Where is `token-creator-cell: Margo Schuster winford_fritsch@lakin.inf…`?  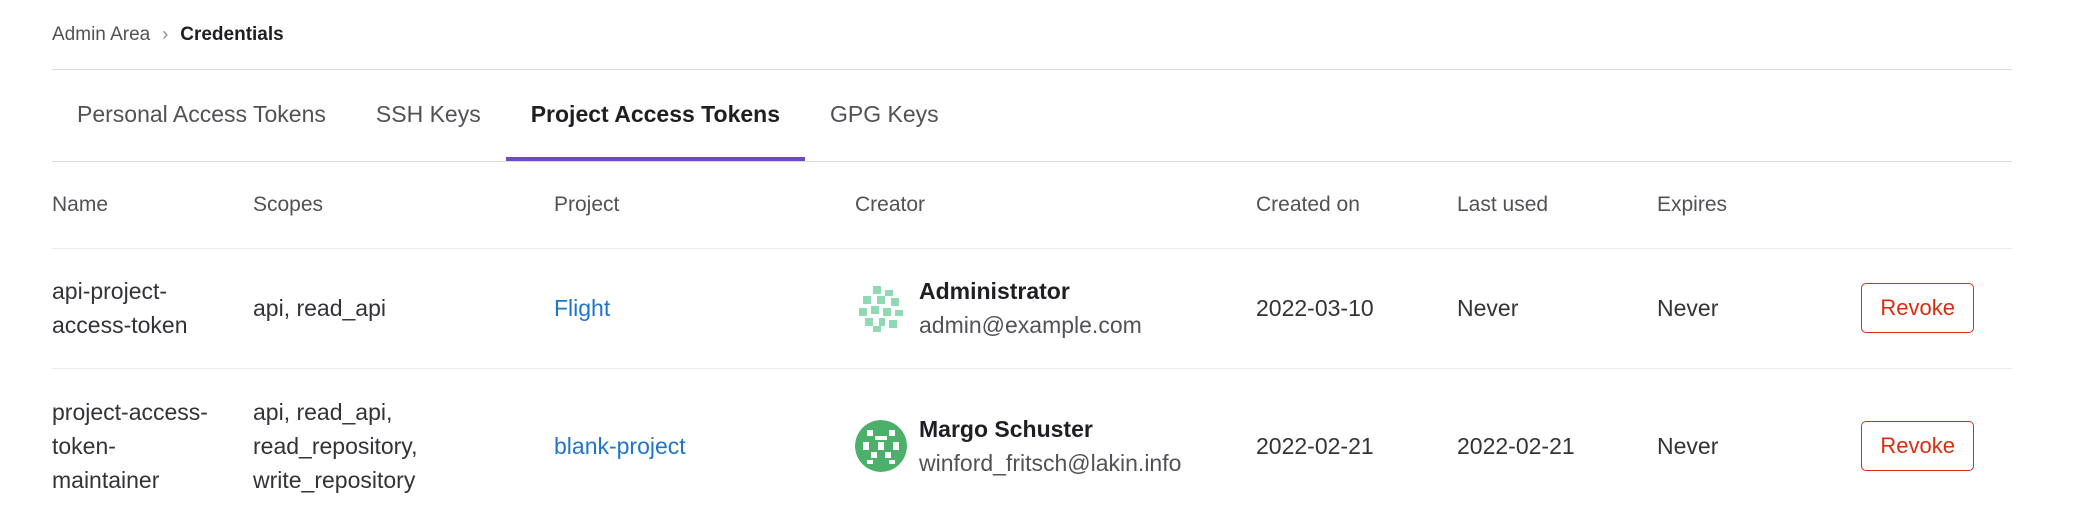
token-creator-cell: Margo Schuster winford_fritsch@lakin.inf… is located at coordinates (1055, 446).